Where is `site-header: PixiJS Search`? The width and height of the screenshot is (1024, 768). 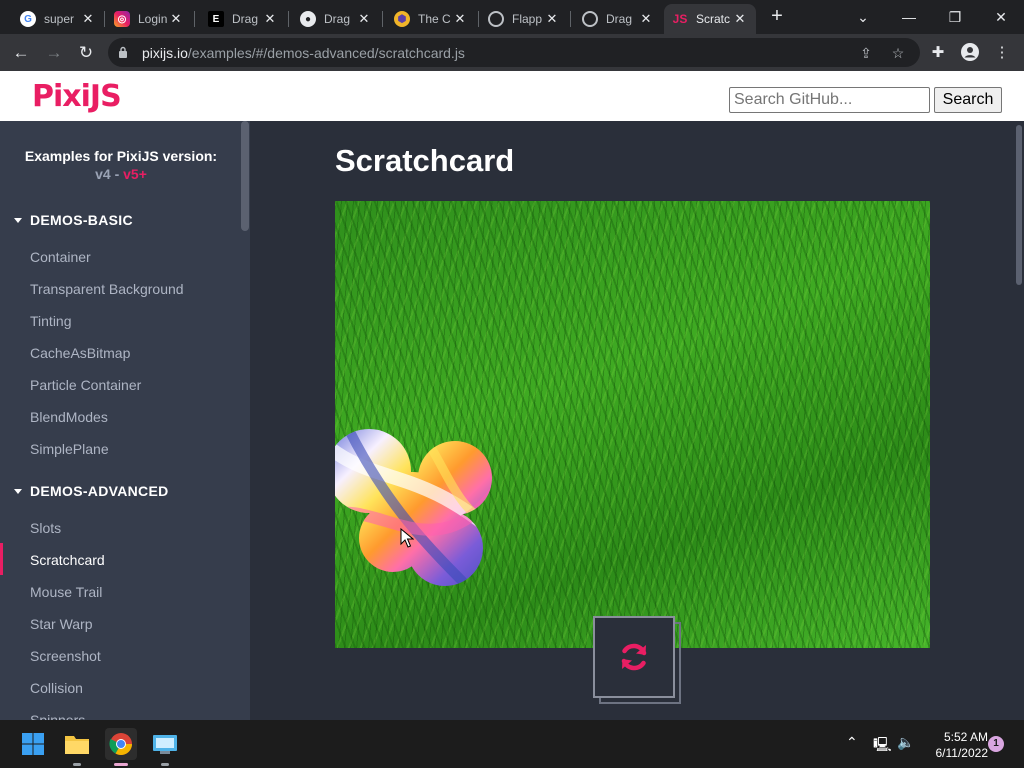
site-header: PixiJS Search is located at coordinates (512, 96).